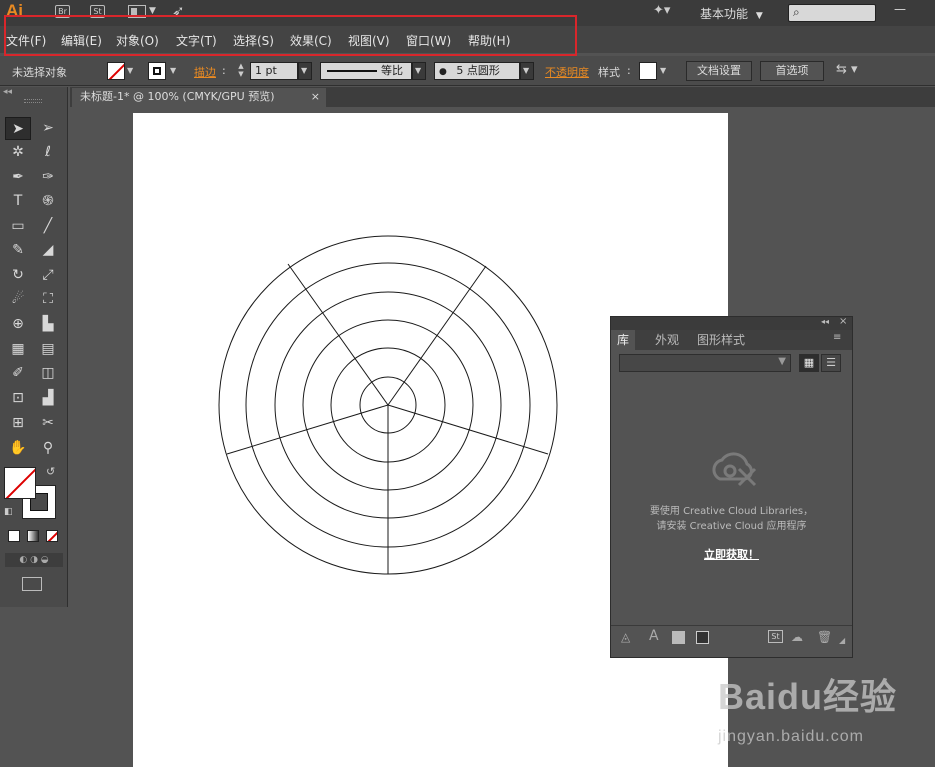 Image resolution: width=935 pixels, height=767 pixels. Describe the element at coordinates (654, 636) in the screenshot. I see `add-character-style-icon: A` at that location.